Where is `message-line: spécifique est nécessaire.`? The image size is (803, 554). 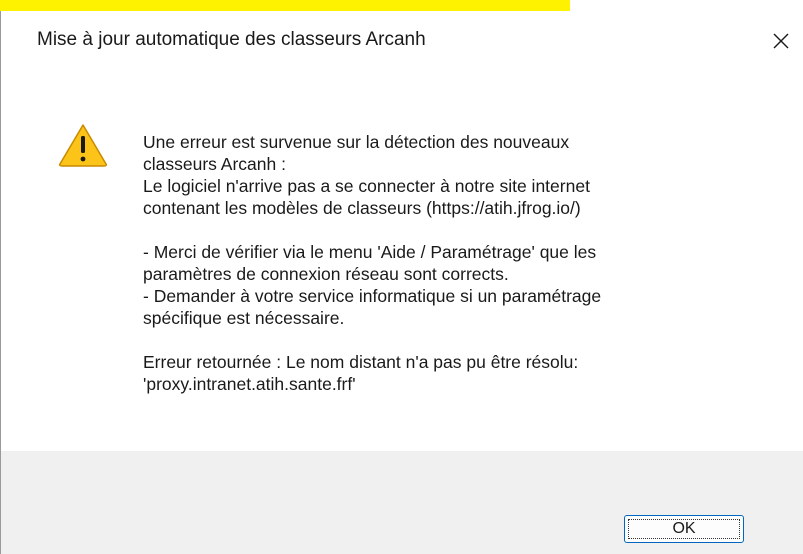
message-line: spécifique est nécessaire. is located at coordinates (244, 318).